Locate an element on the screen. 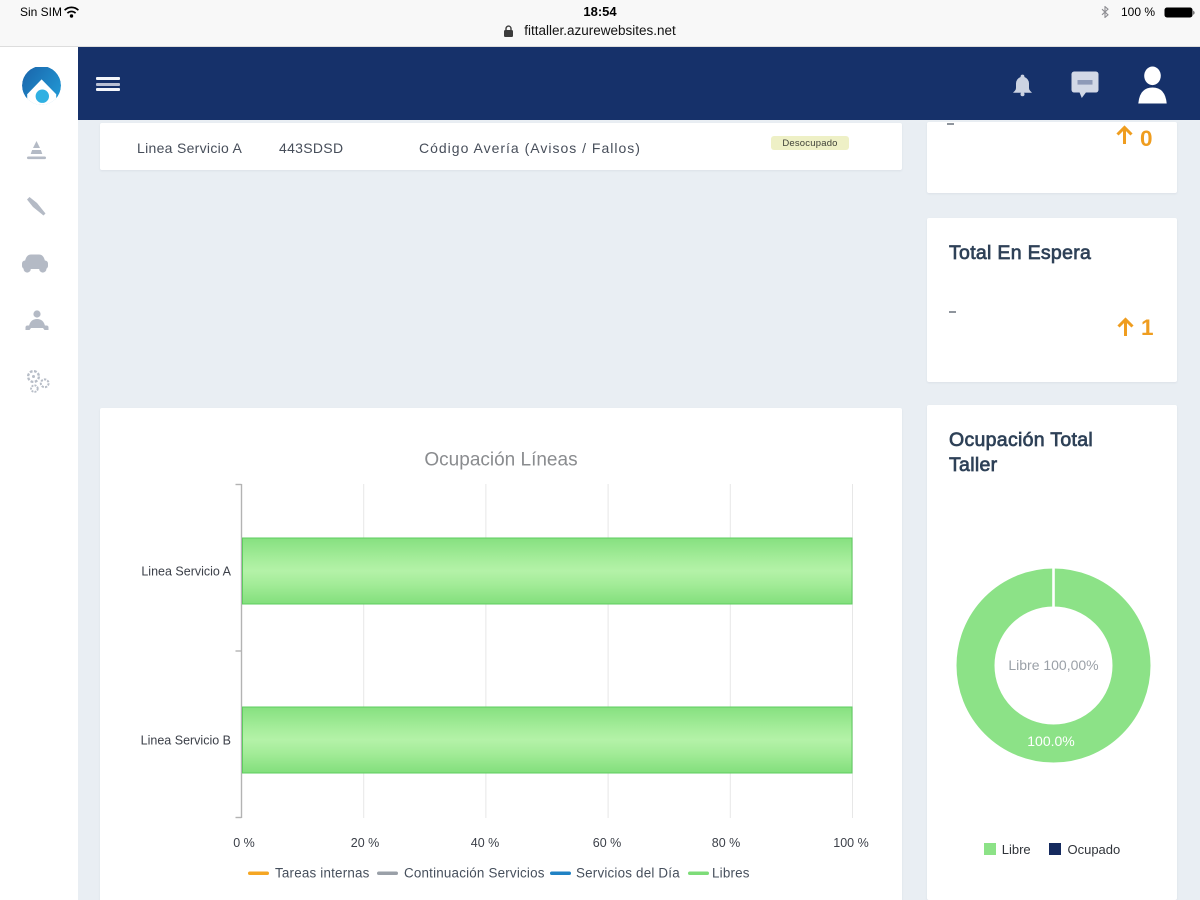 The image size is (1200, 900). svg-text: Ocupación Líneas is located at coordinates (500, 460).